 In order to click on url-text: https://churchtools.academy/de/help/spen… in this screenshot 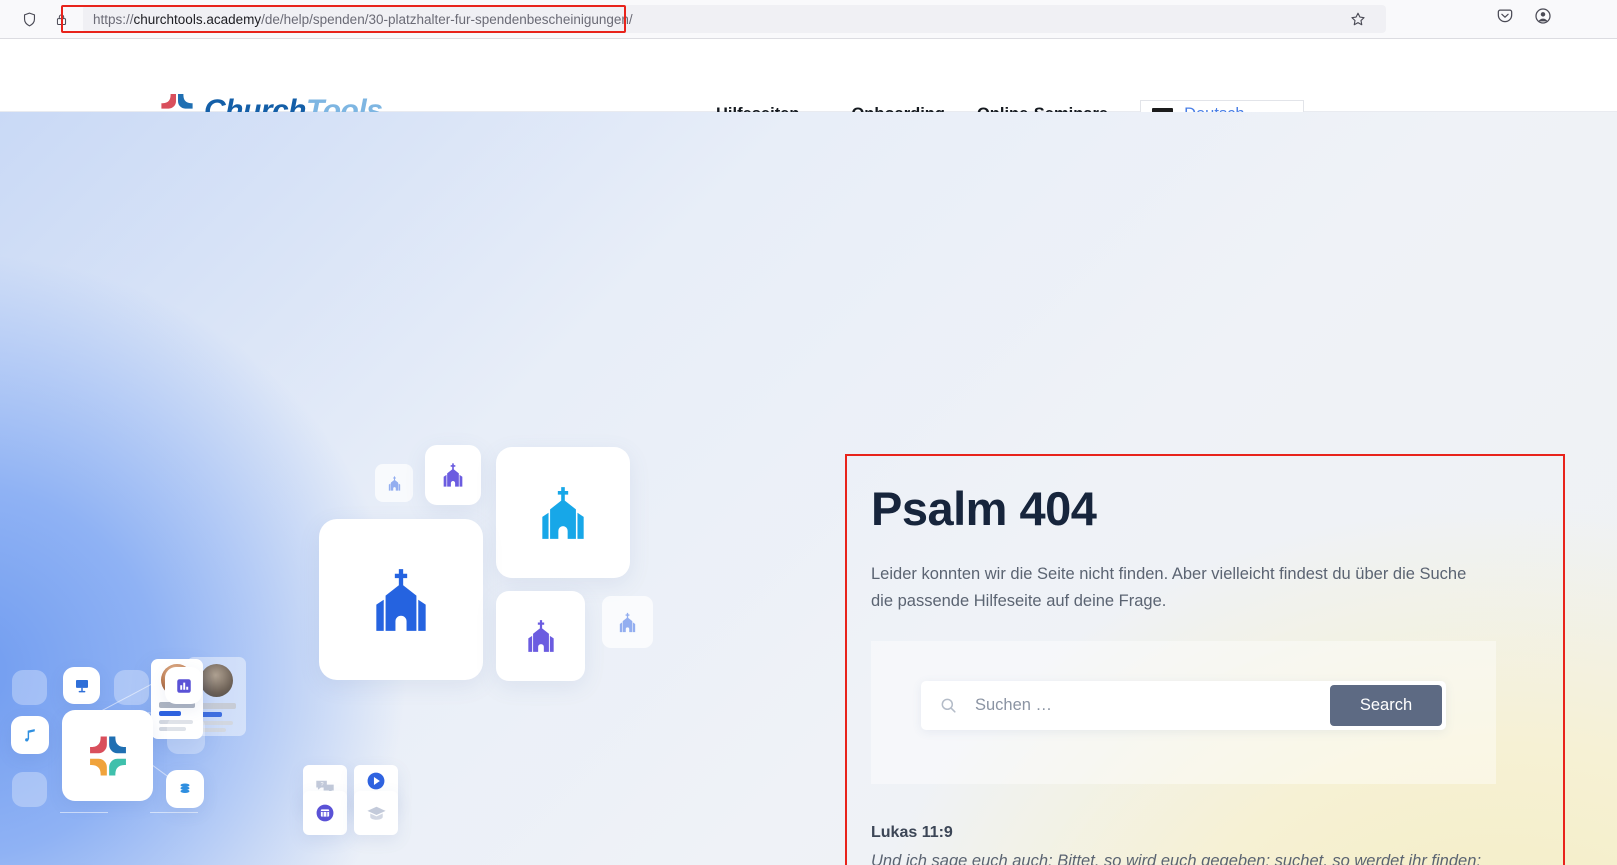, I will do `click(363, 19)`.